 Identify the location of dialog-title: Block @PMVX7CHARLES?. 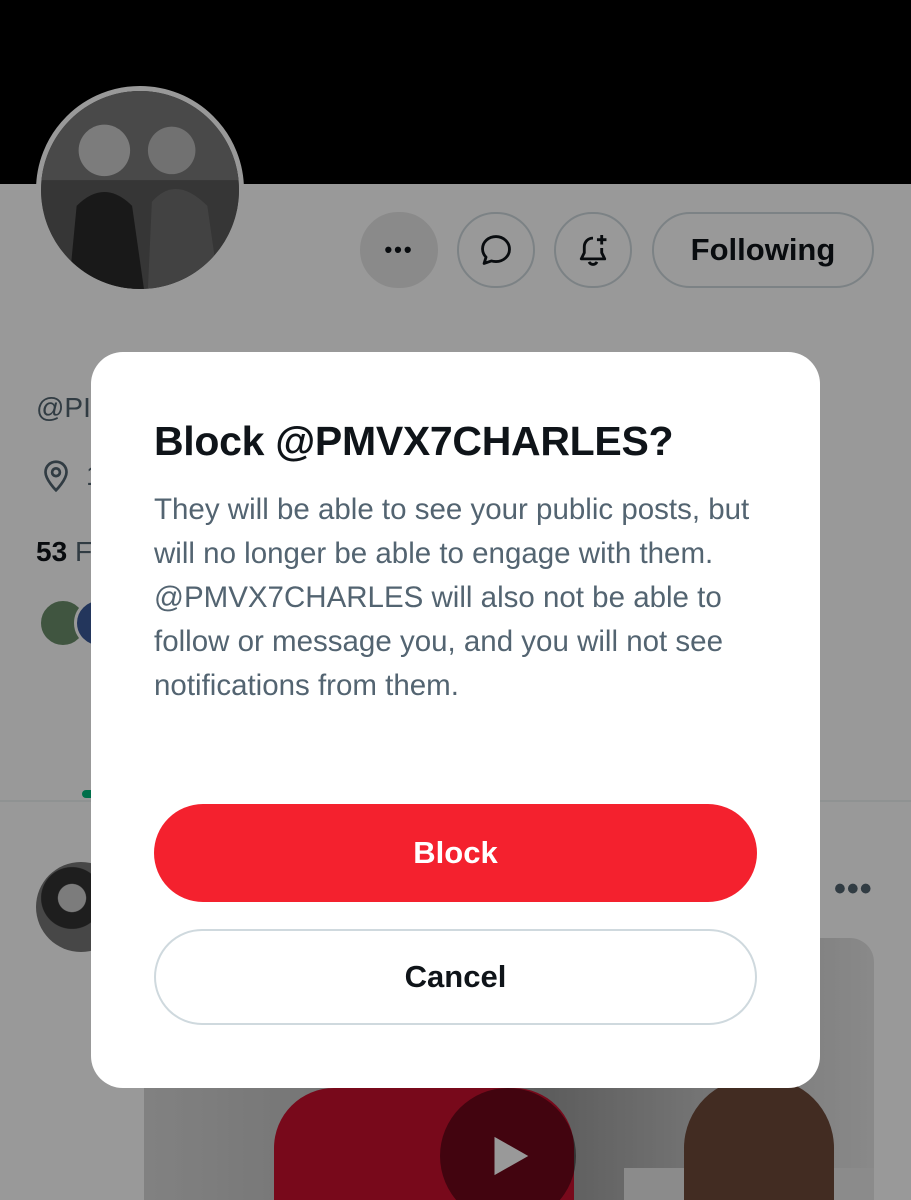
(414, 441).